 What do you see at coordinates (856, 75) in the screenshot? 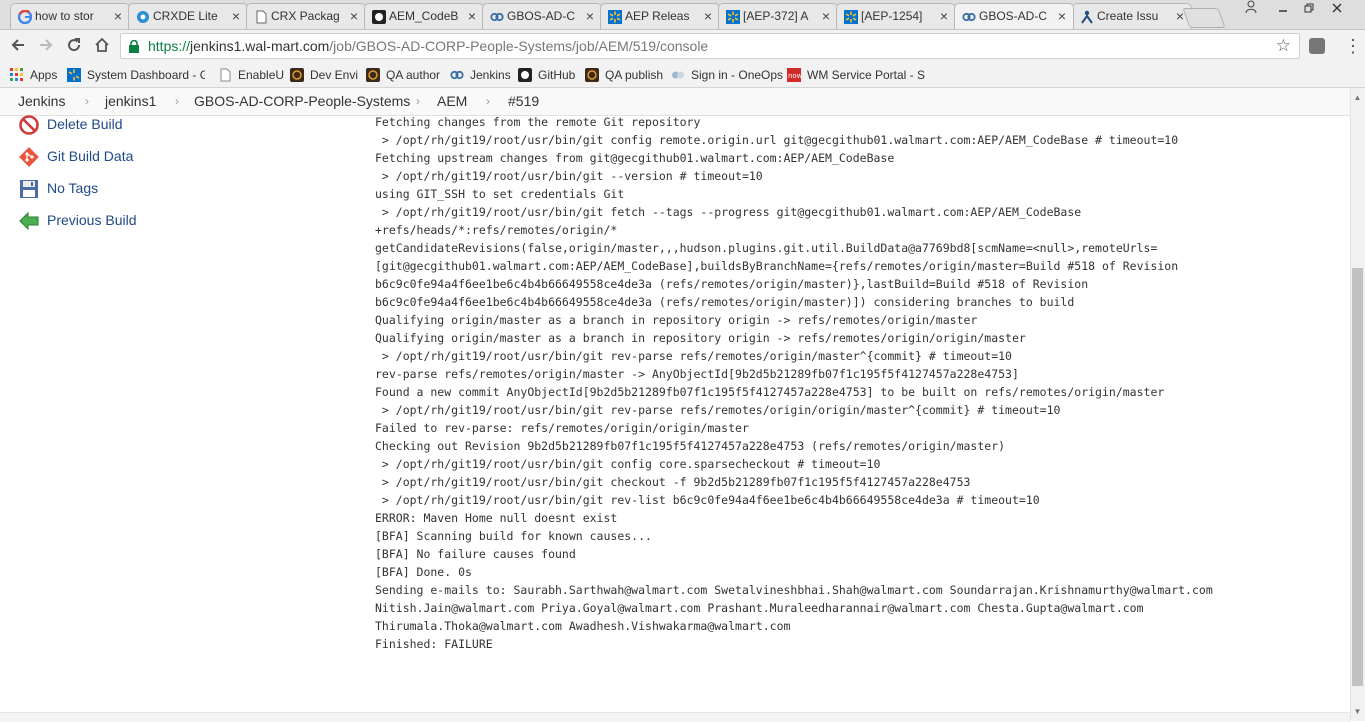
I see `bookmark-wm-service-portal: now WM Service Portal - Ser` at bounding box center [856, 75].